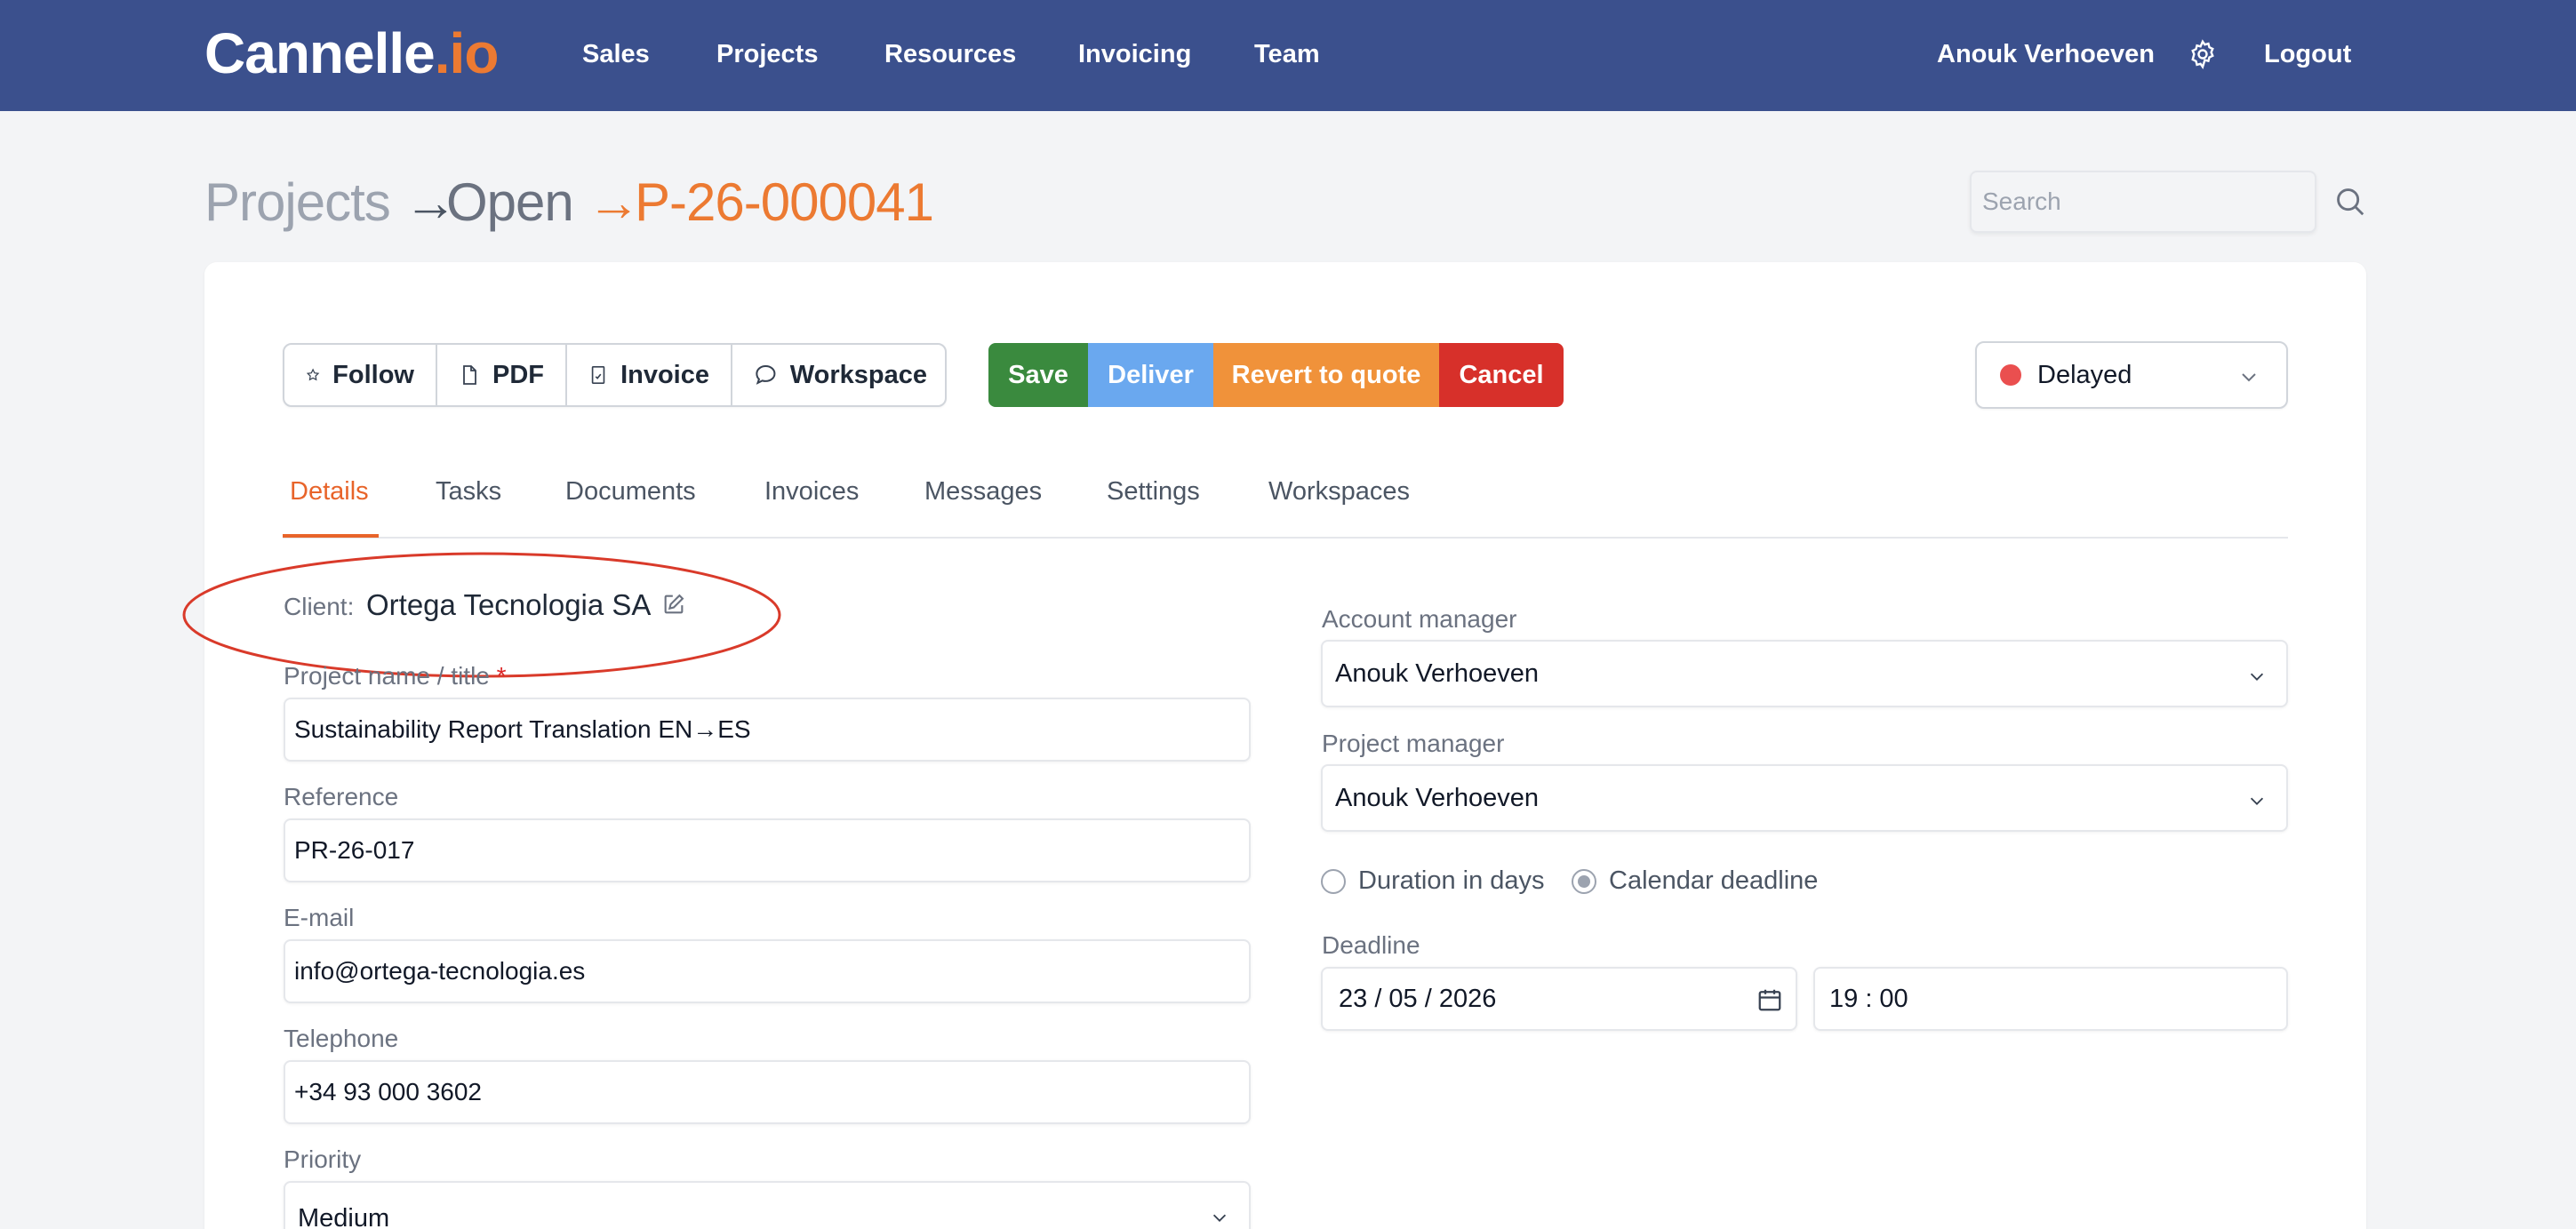 The image size is (2576, 1229). What do you see at coordinates (1769, 1000) in the screenshot?
I see `calendar-icon` at bounding box center [1769, 1000].